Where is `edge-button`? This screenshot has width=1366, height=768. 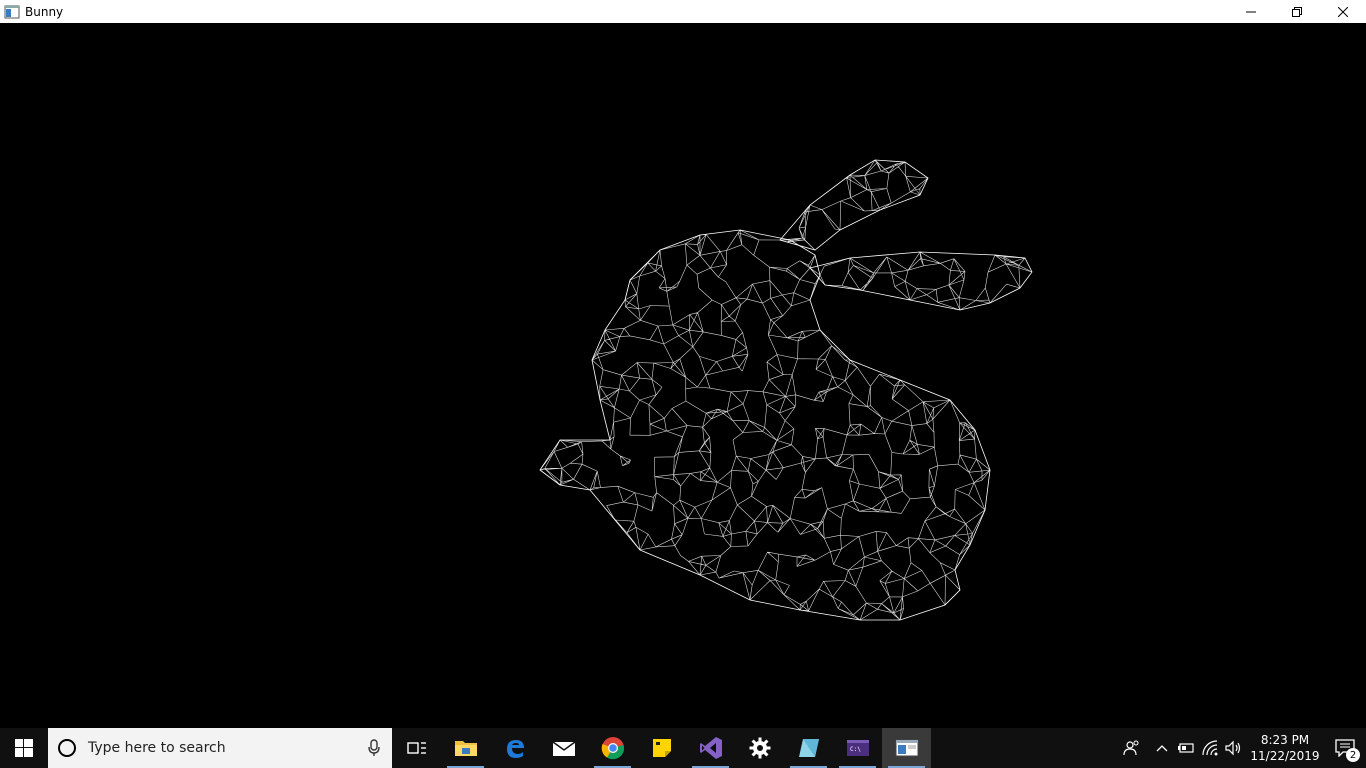
edge-button is located at coordinates (514, 748).